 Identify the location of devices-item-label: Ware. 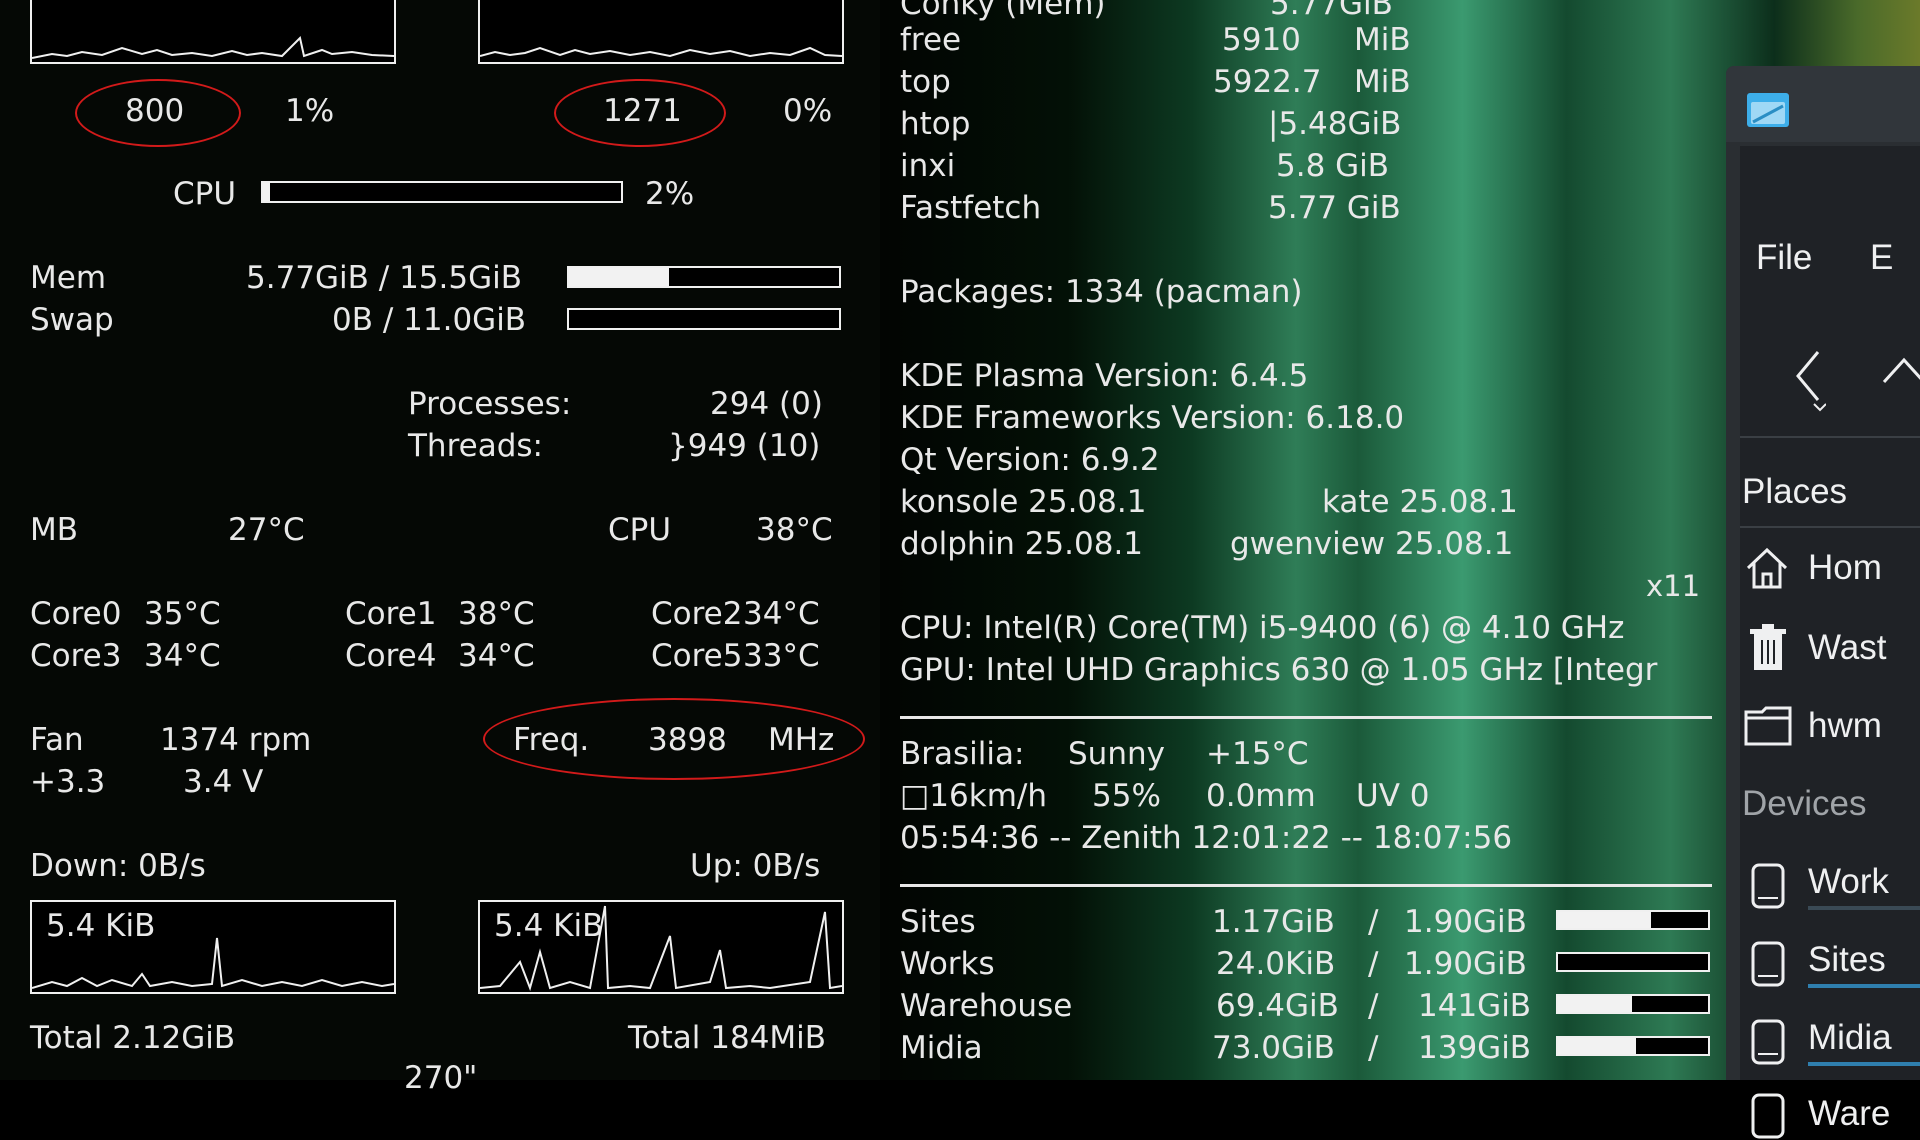
(1849, 1113).